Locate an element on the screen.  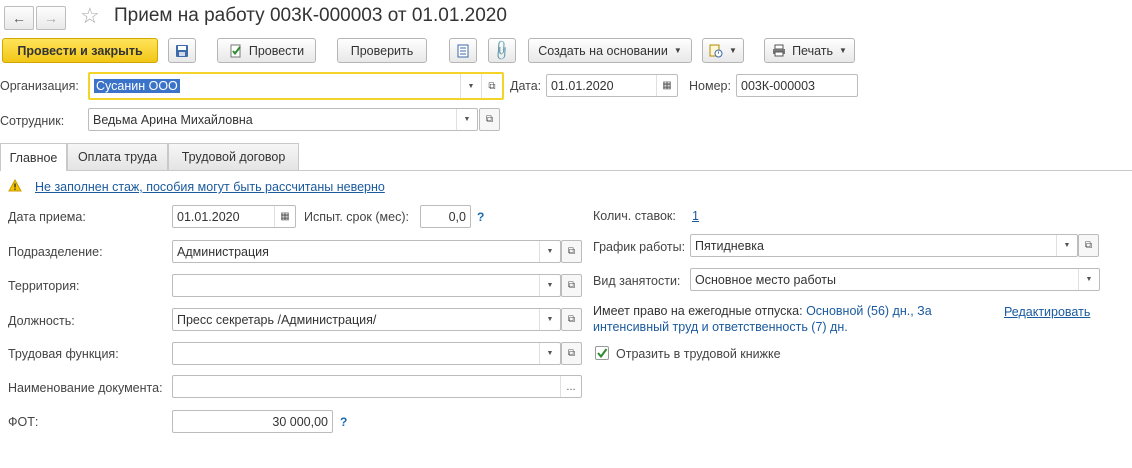
organization-value-wrap: Сусанин ООО is located at coordinates (275, 86).